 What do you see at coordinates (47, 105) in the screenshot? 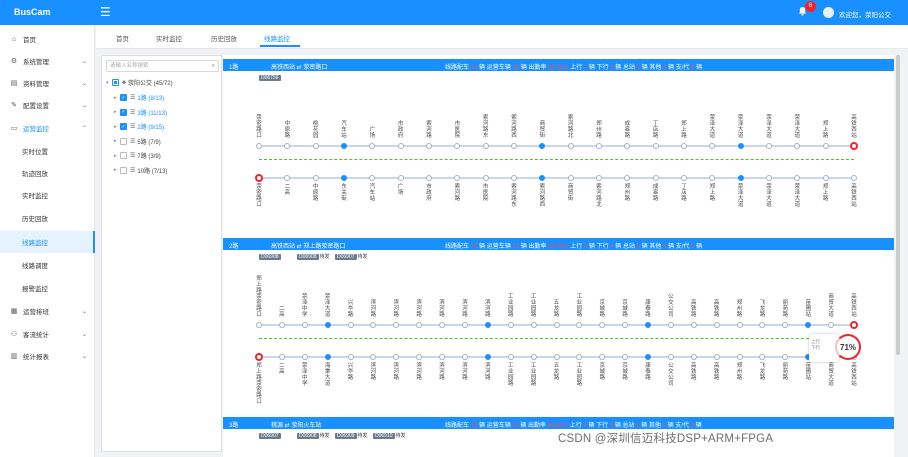
I see `sidebar-item-3: ✎ 配置设置 ⌄` at bounding box center [47, 105].